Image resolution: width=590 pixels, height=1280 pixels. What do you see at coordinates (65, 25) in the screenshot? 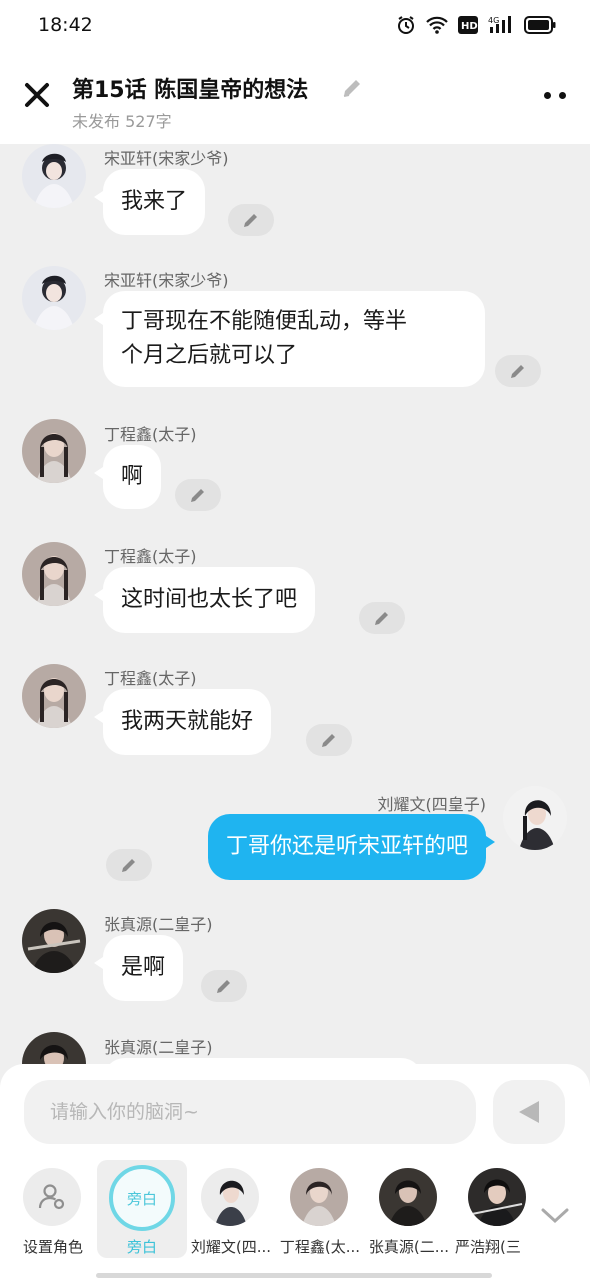
I see `status-time: 18:42` at bounding box center [65, 25].